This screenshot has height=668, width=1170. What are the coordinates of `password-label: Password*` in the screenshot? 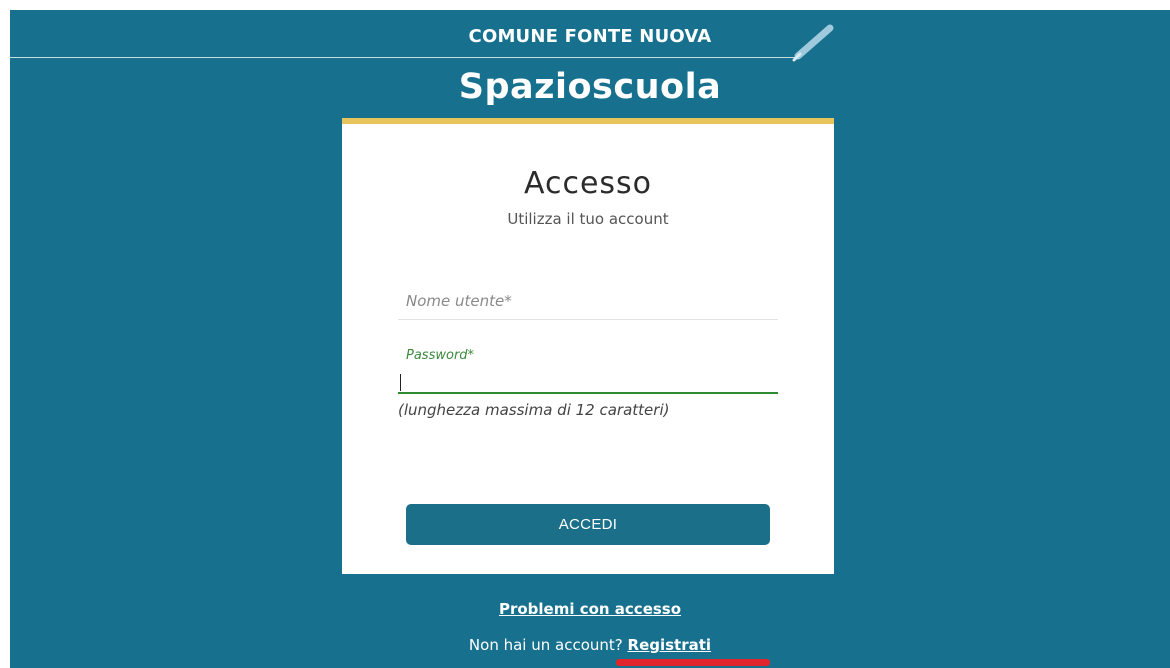 It's located at (440, 355).